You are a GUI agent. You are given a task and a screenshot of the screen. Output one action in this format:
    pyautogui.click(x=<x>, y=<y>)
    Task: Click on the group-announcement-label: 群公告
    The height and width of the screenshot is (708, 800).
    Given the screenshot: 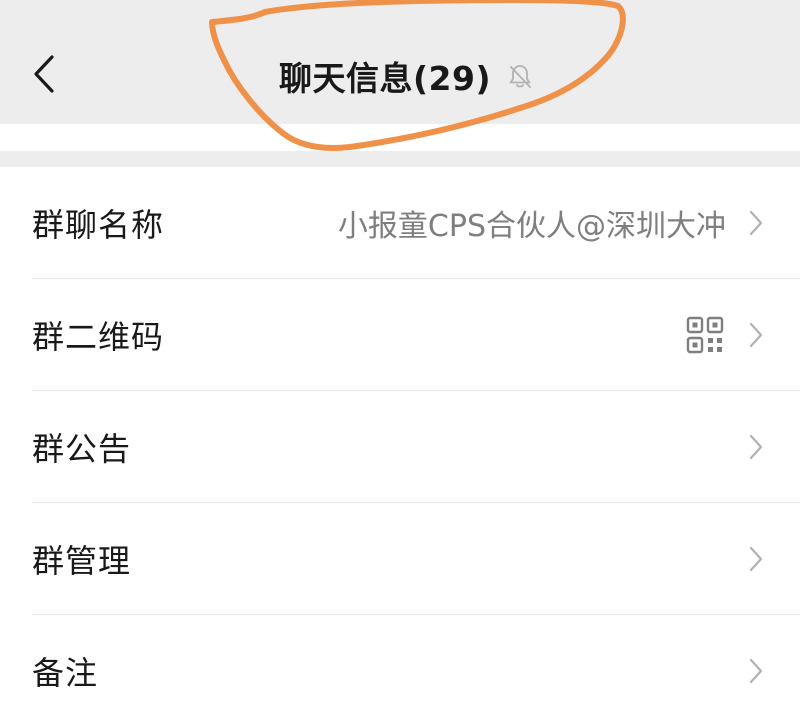 What is the action you would take?
    pyautogui.click(x=82, y=449)
    